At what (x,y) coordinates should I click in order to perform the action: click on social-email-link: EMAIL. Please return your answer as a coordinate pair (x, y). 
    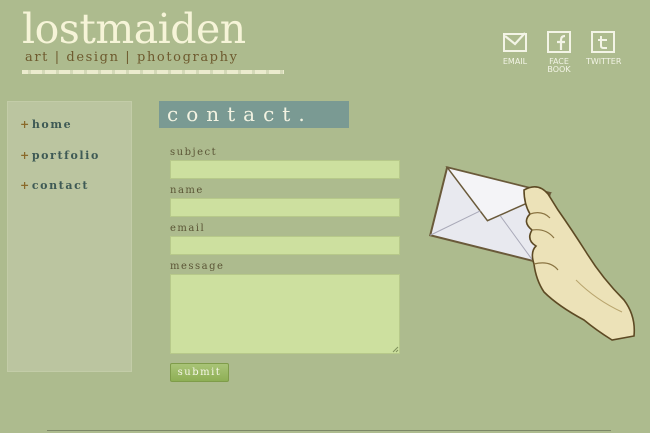
    Looking at the image, I should click on (515, 52).